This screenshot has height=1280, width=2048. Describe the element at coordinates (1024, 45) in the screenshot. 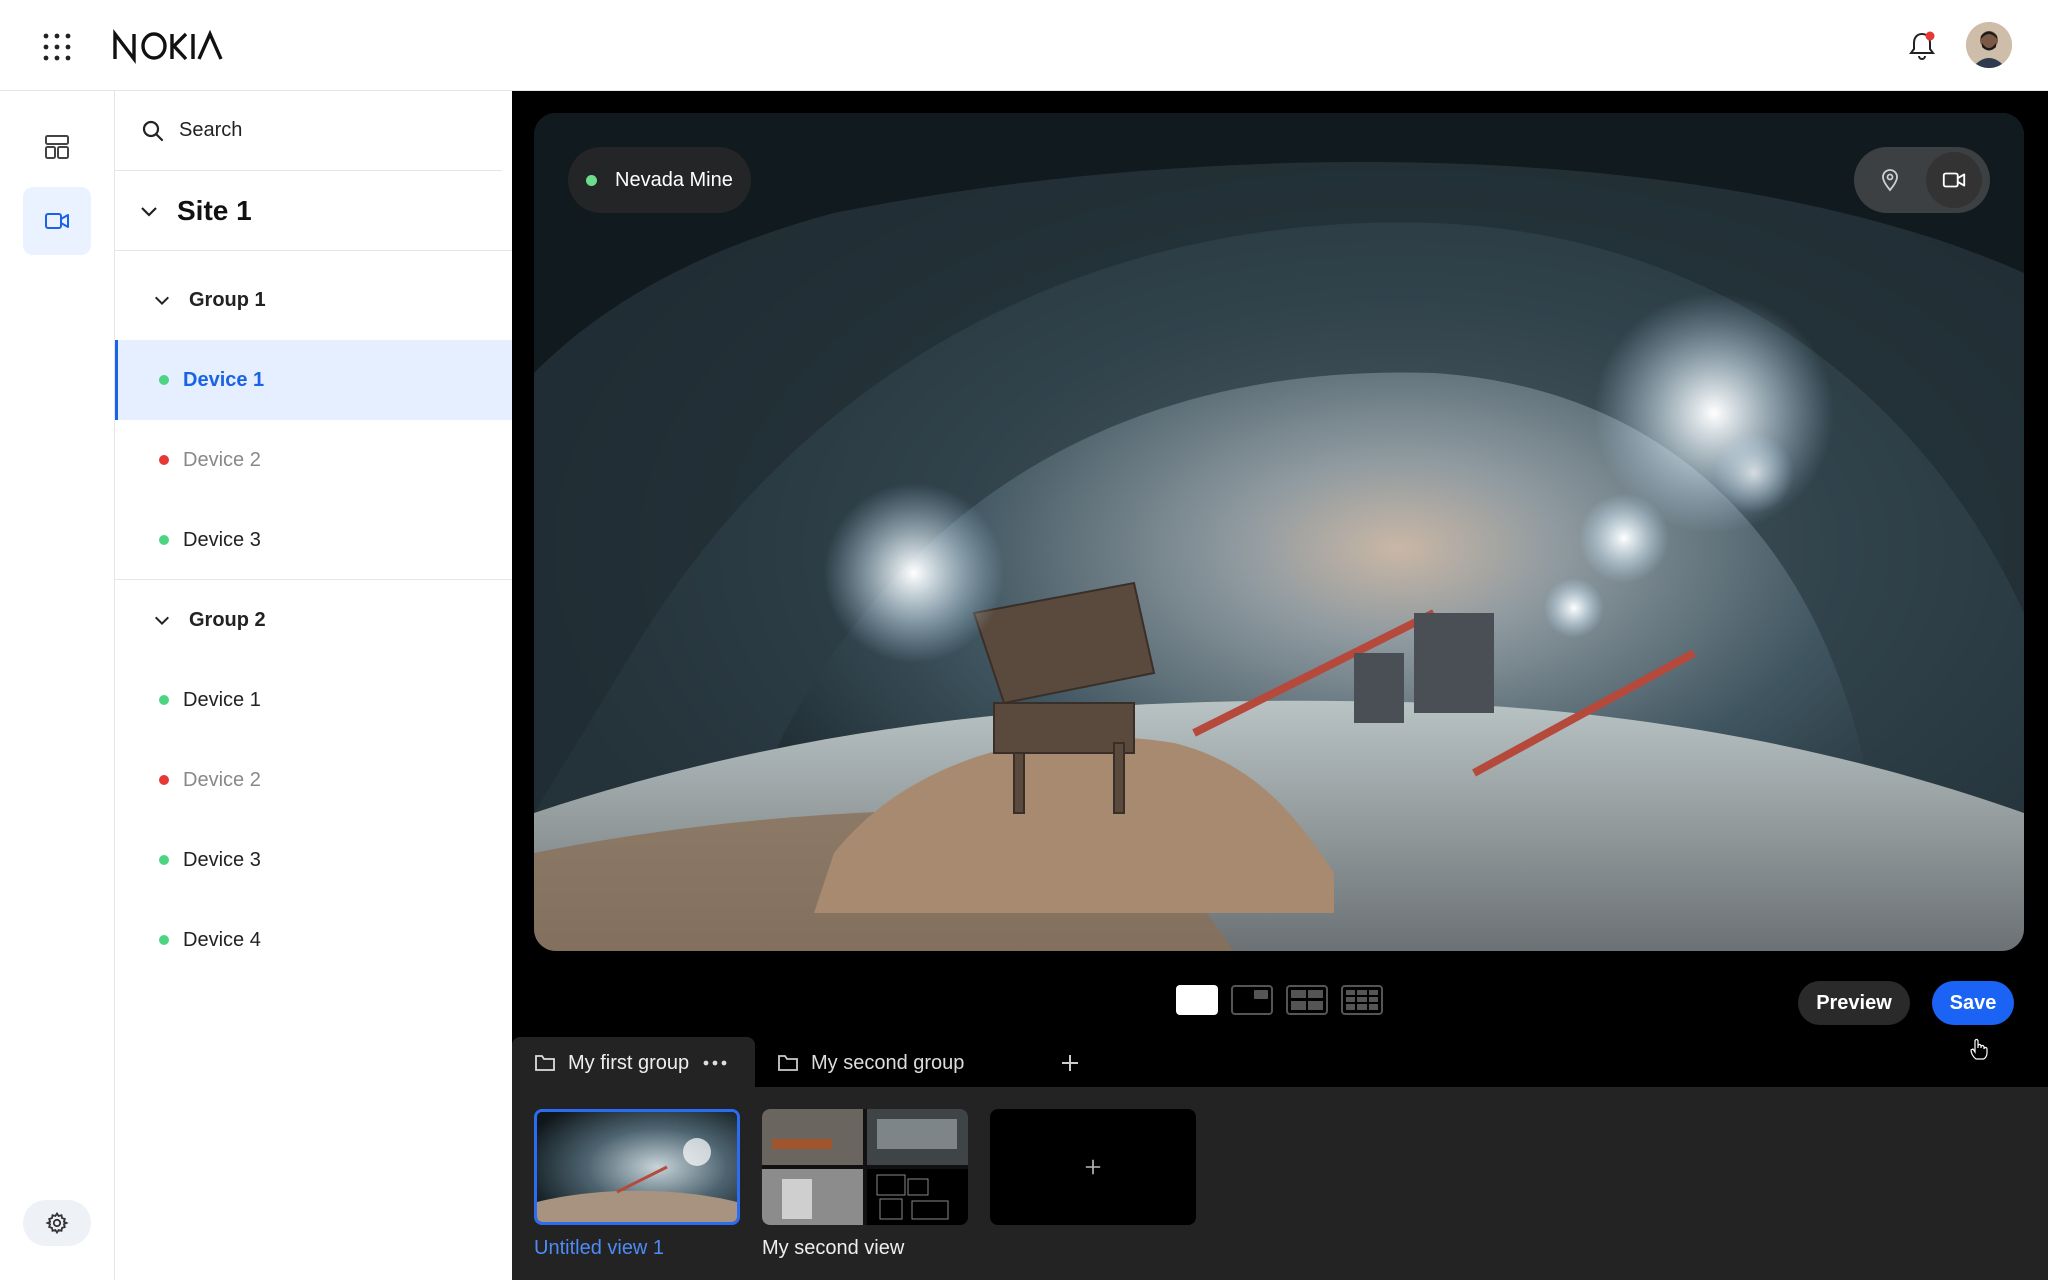

I see `top-bar` at that location.